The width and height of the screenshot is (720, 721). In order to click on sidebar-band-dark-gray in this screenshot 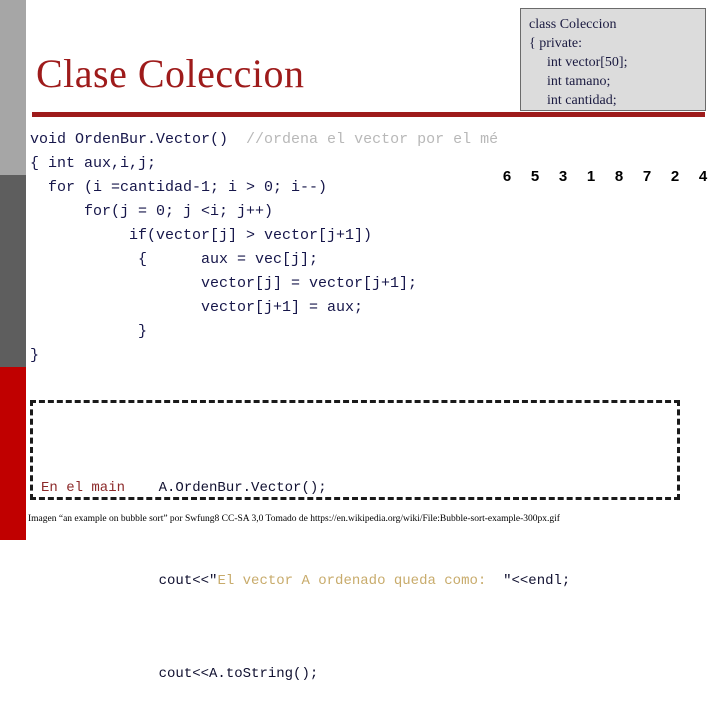, I will do `click(13, 271)`.